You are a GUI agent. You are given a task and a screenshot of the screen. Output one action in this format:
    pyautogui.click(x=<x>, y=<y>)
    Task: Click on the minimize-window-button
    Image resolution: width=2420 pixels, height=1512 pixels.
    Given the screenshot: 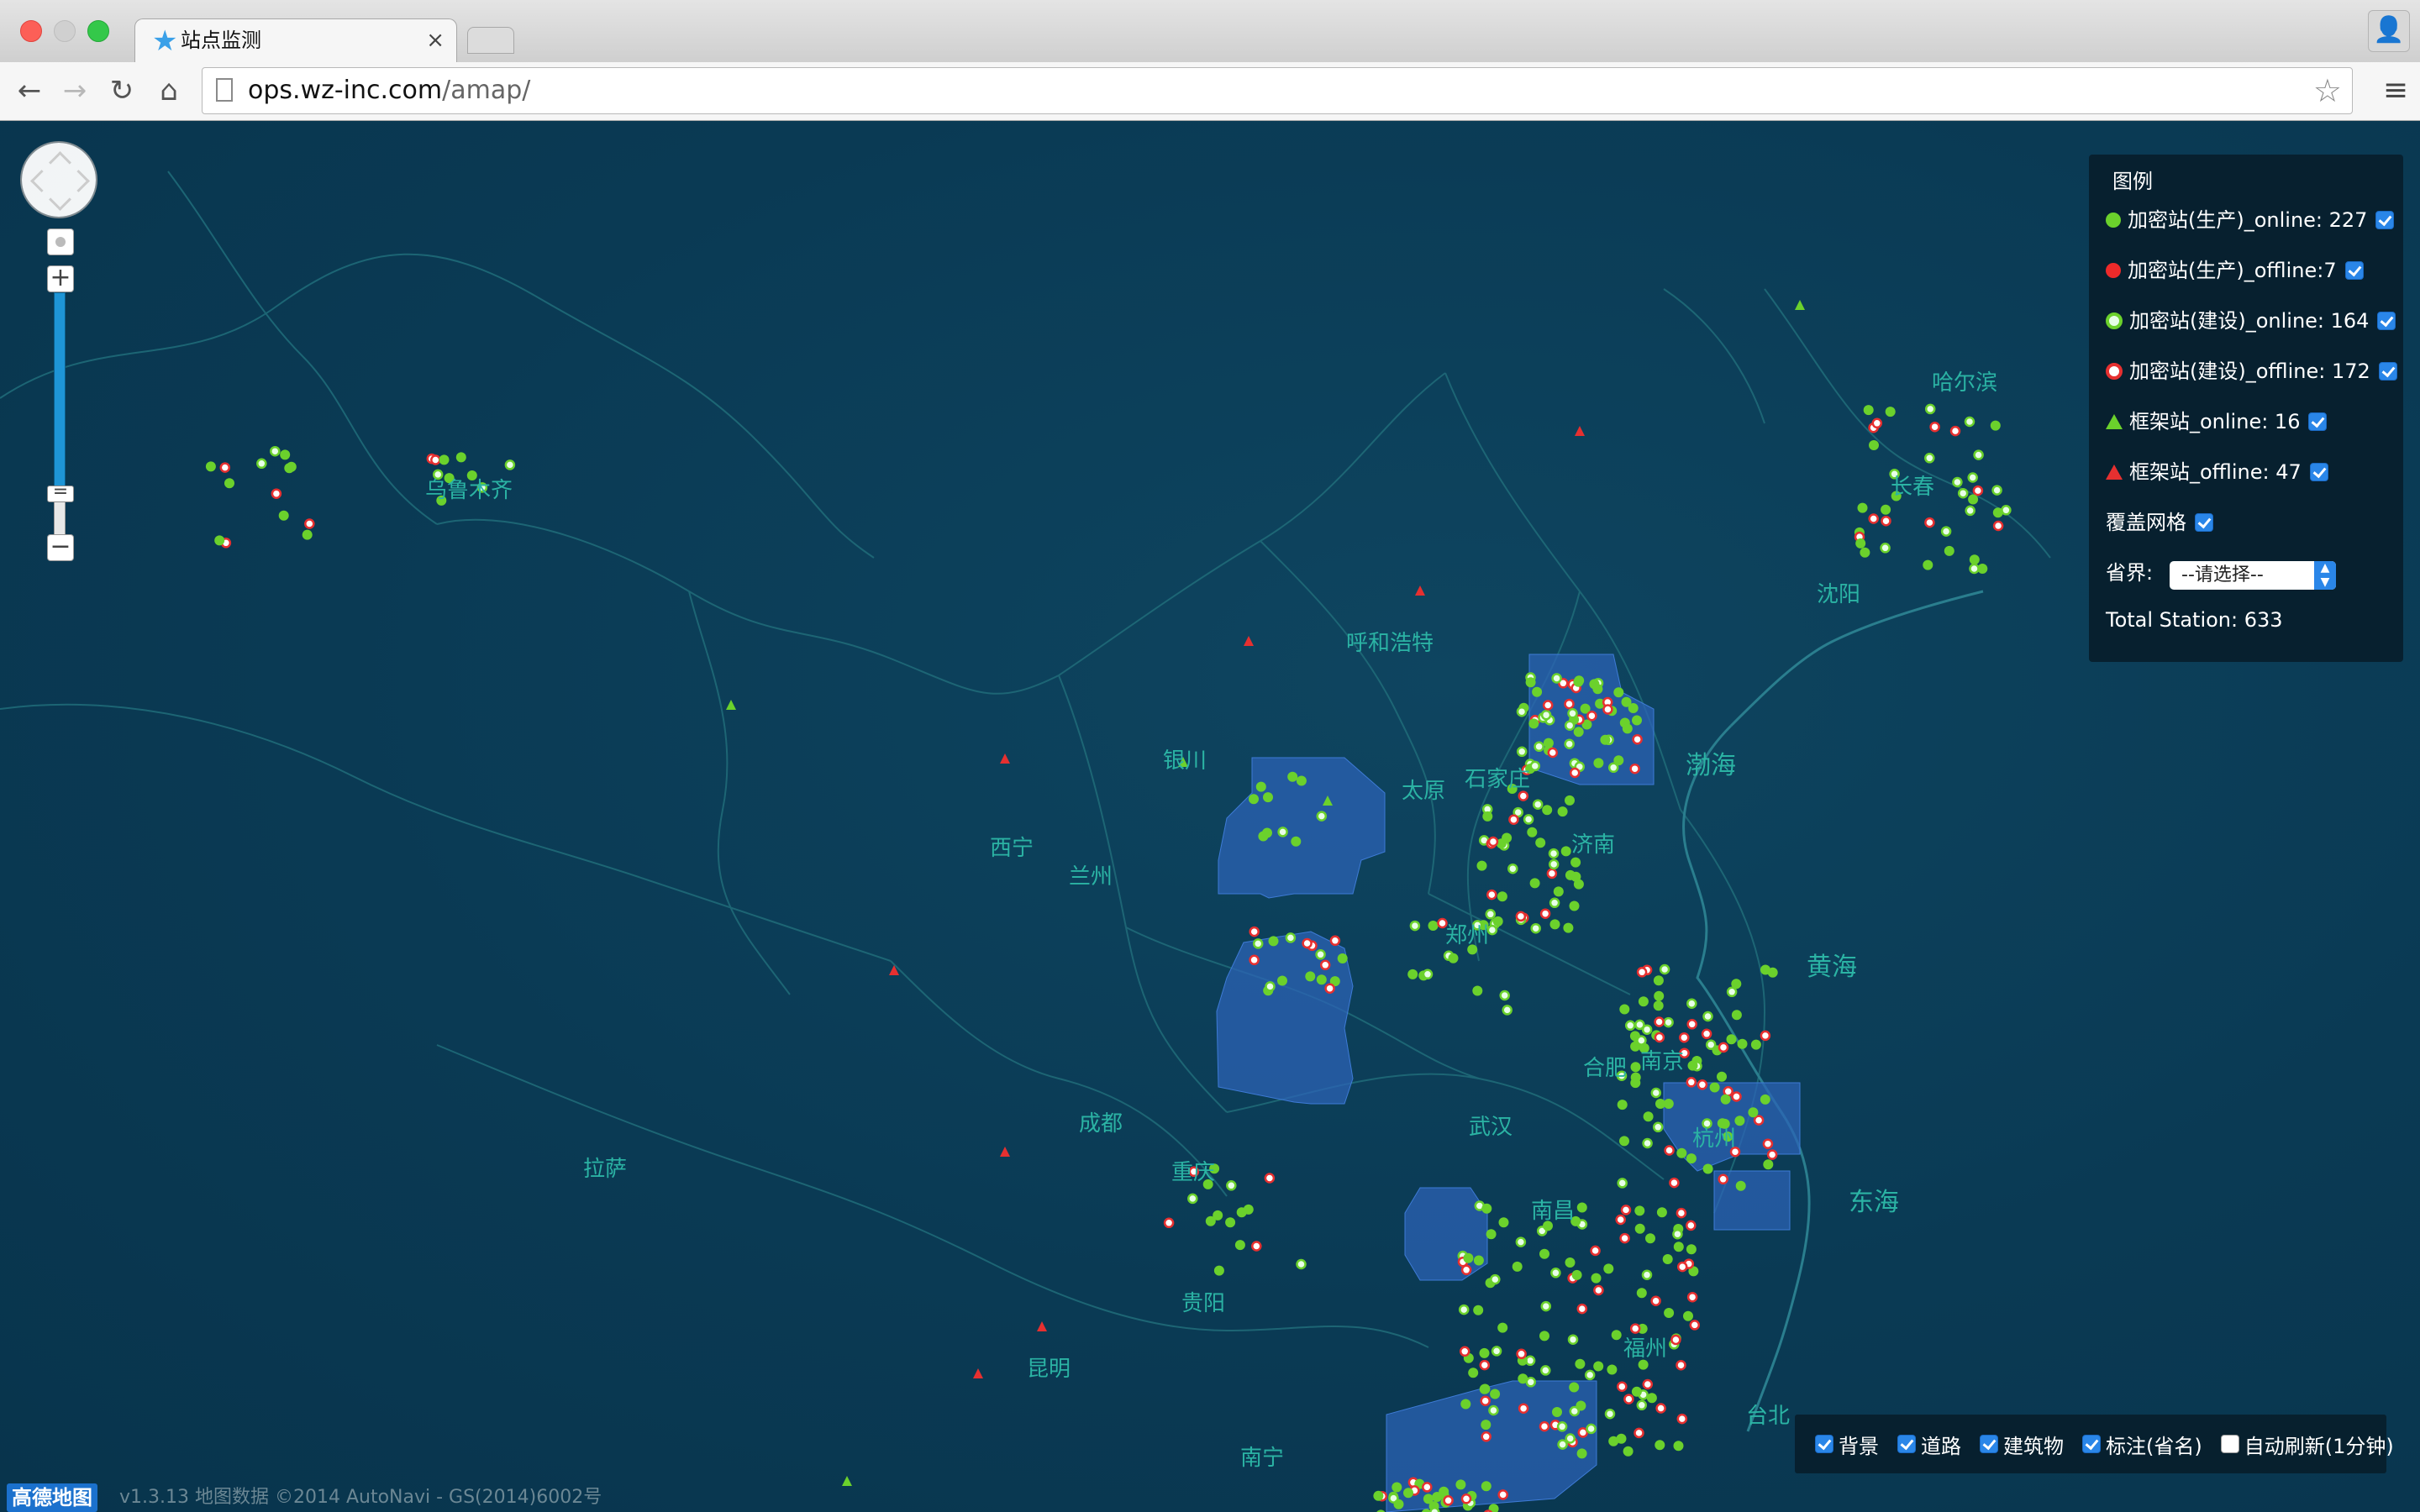 What is the action you would take?
    pyautogui.click(x=65, y=31)
    